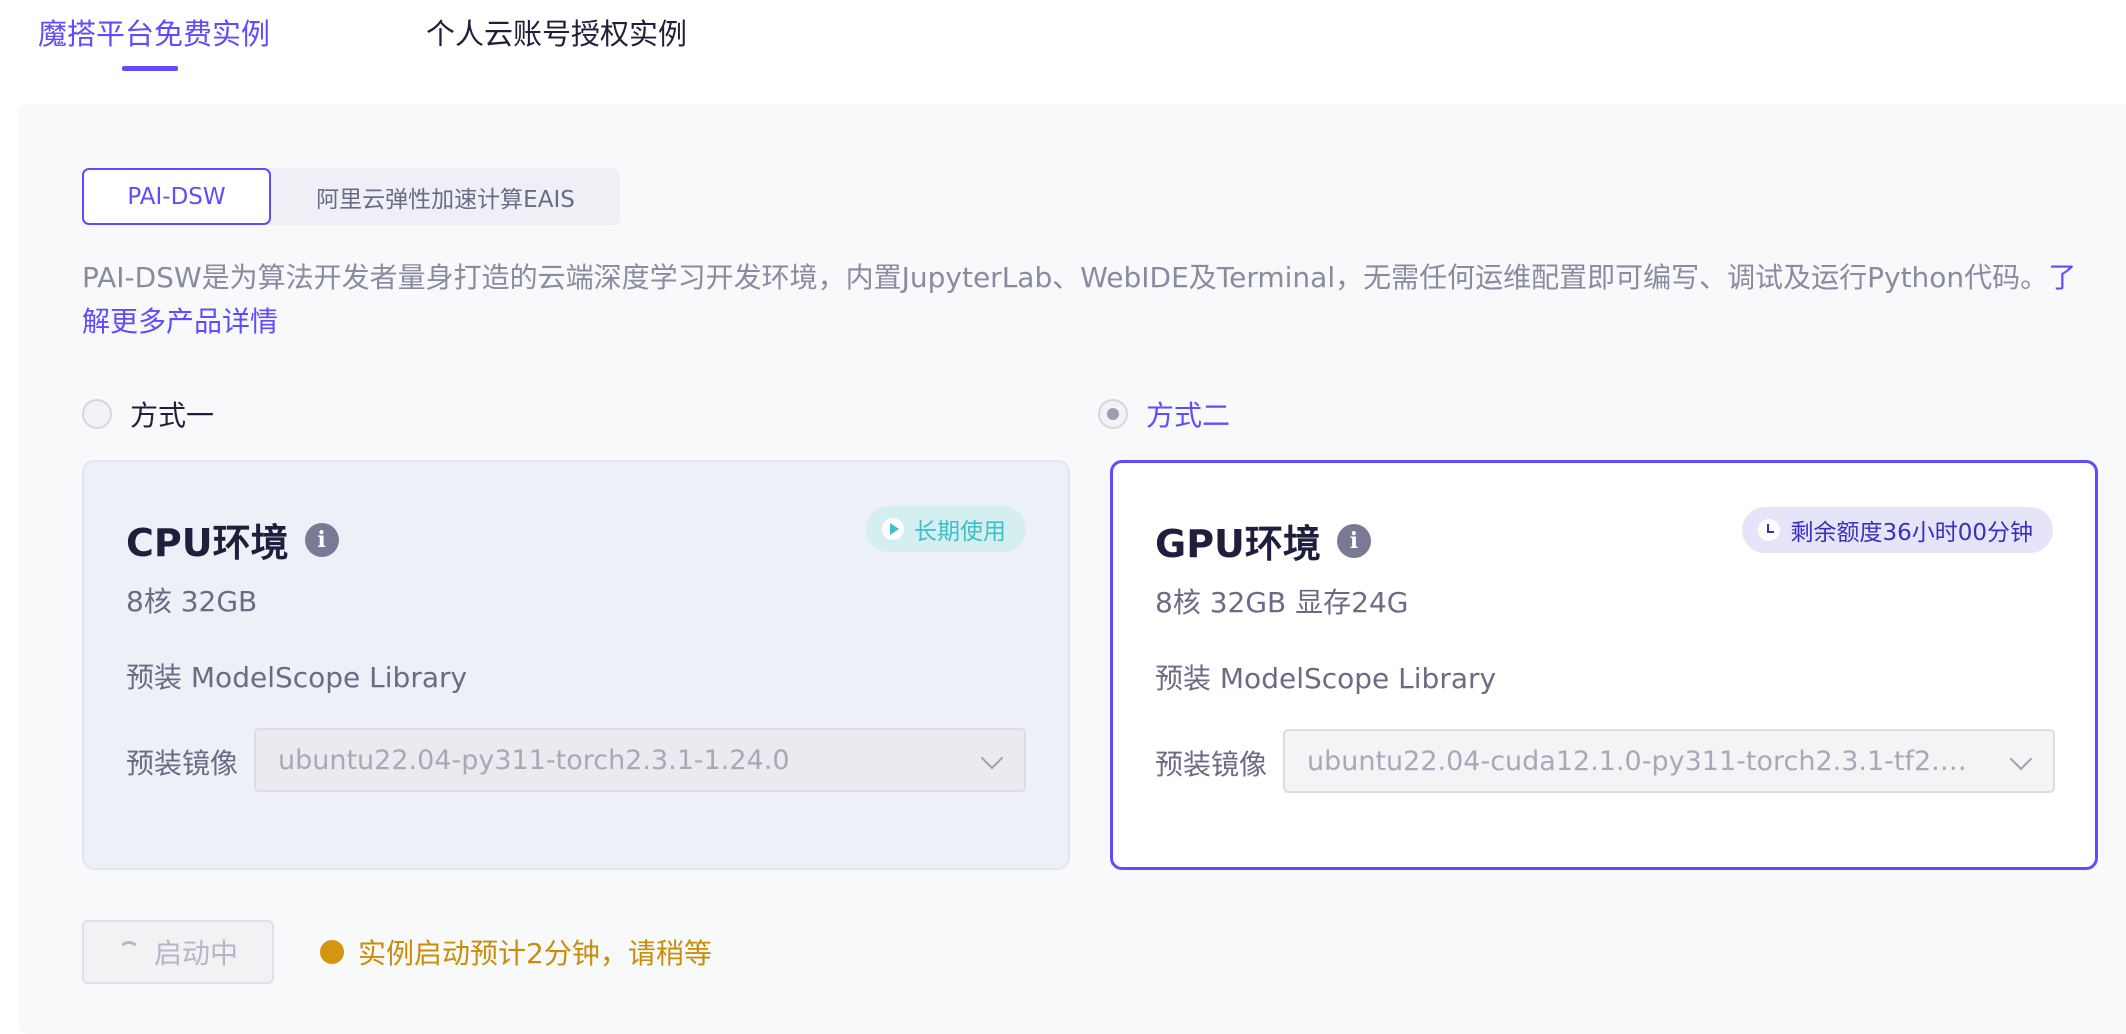  I want to click on cpu-title-text: CPU环境, so click(207, 543).